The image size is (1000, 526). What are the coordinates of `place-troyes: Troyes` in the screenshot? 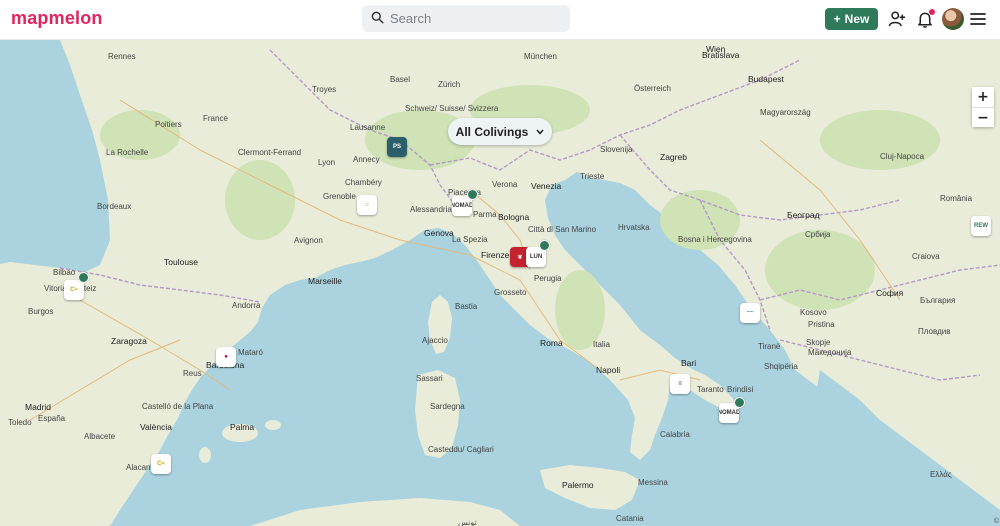 It's located at (324, 89).